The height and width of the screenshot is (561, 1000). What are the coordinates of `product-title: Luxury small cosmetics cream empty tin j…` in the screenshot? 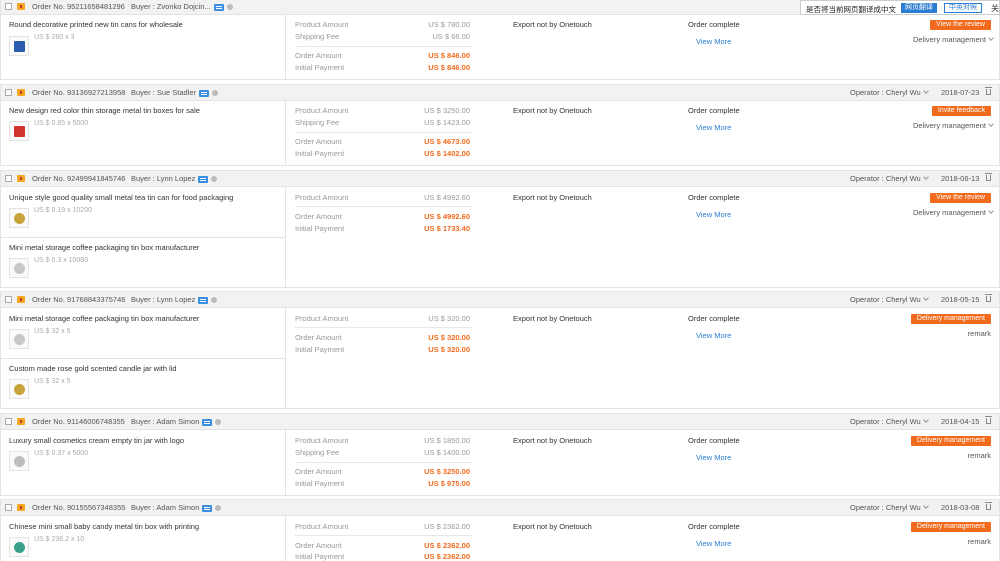 It's located at (96, 440).